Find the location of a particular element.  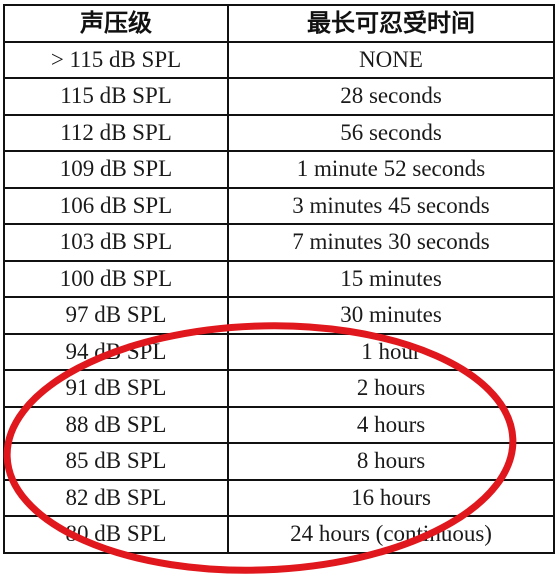

table-row: 109 dB SPL 1 minute 52 seconds is located at coordinates (279, 169).